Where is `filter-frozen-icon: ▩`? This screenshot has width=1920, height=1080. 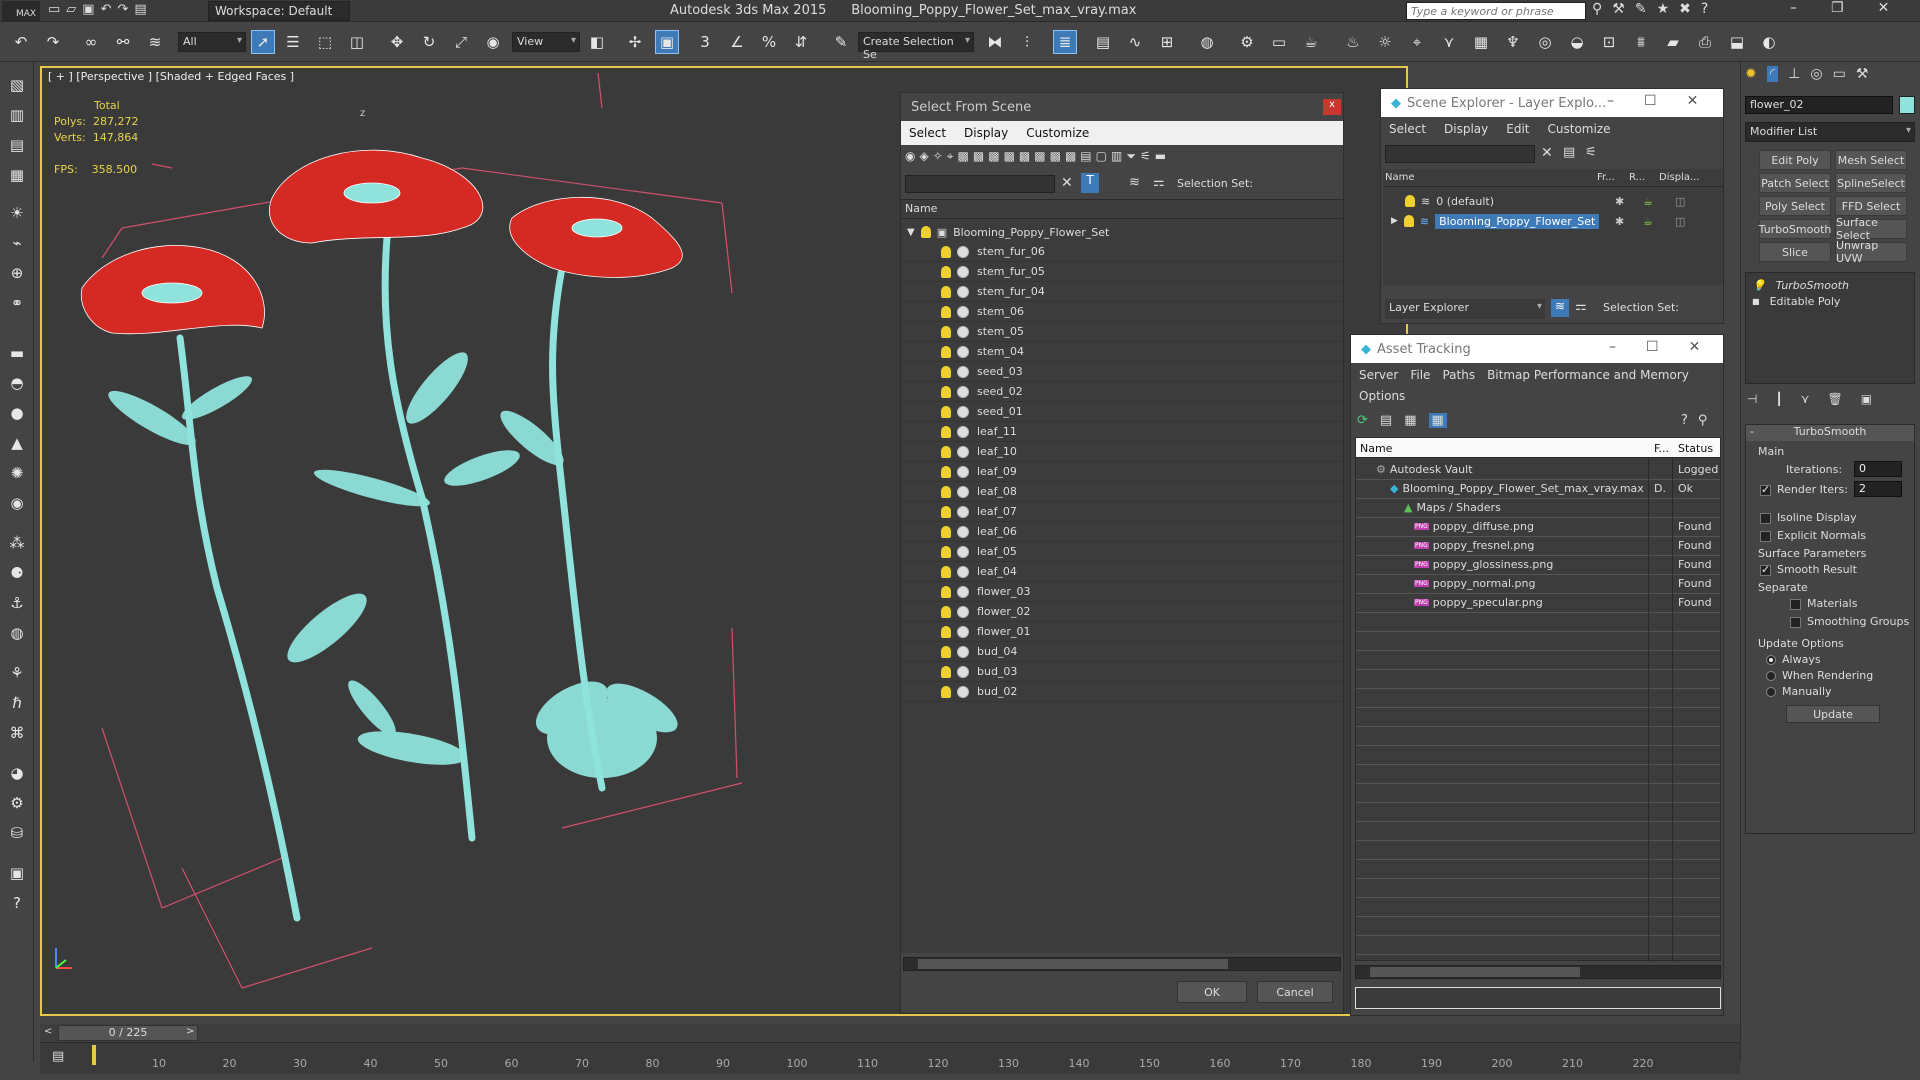
filter-frozen-icon: ▩ is located at coordinates (1055, 159).